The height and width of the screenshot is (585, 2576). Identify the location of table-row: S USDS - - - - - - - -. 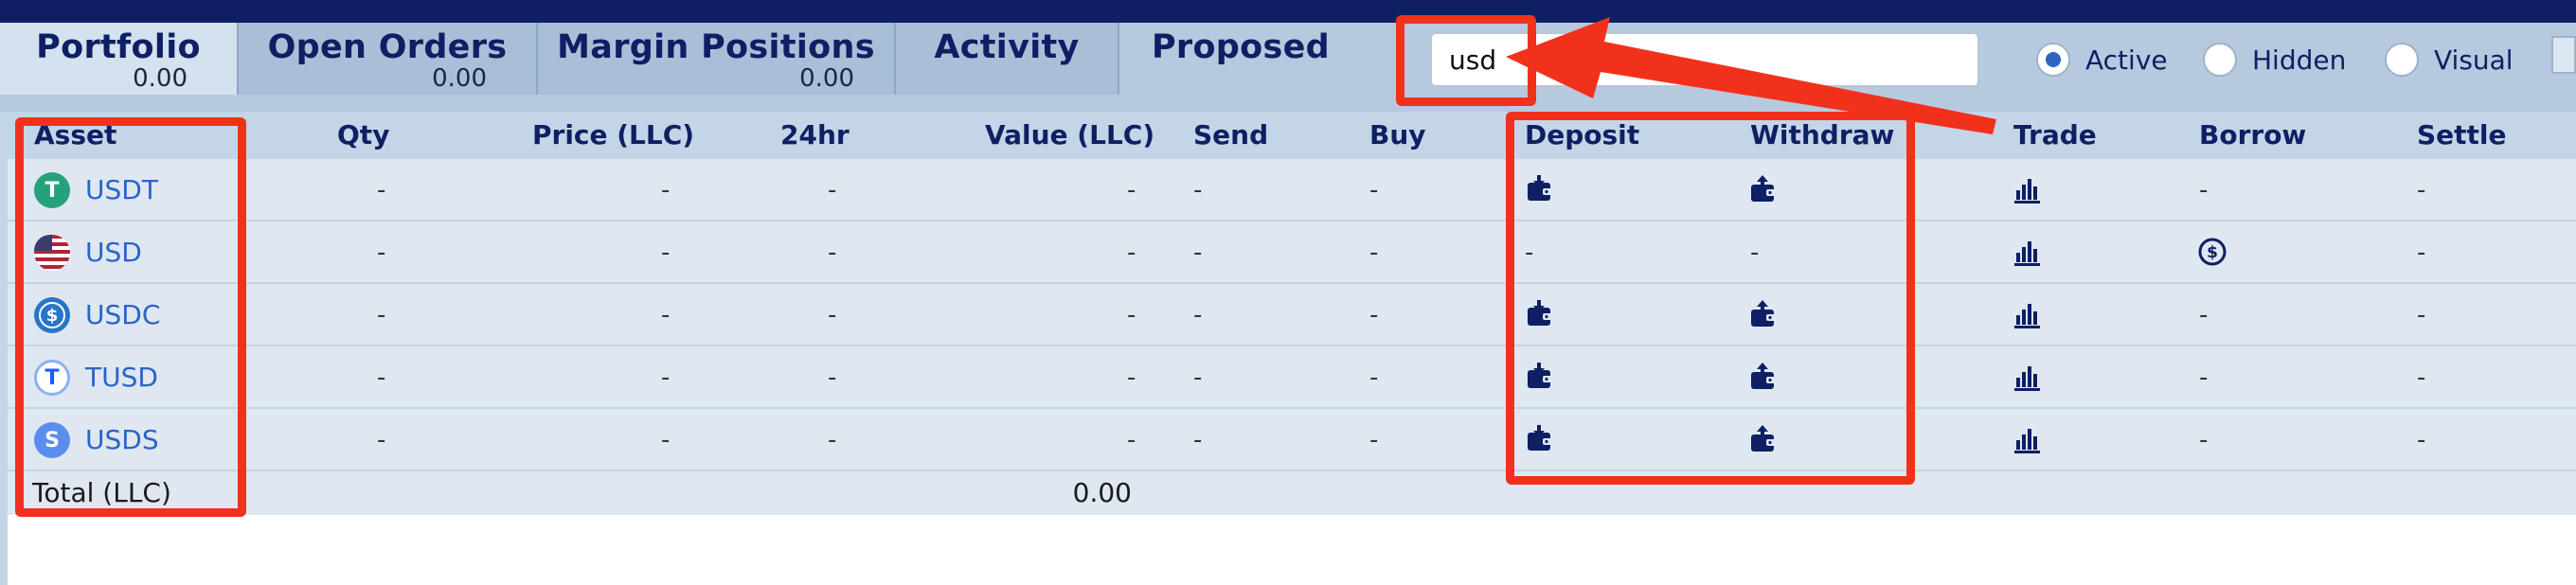
(1288, 440).